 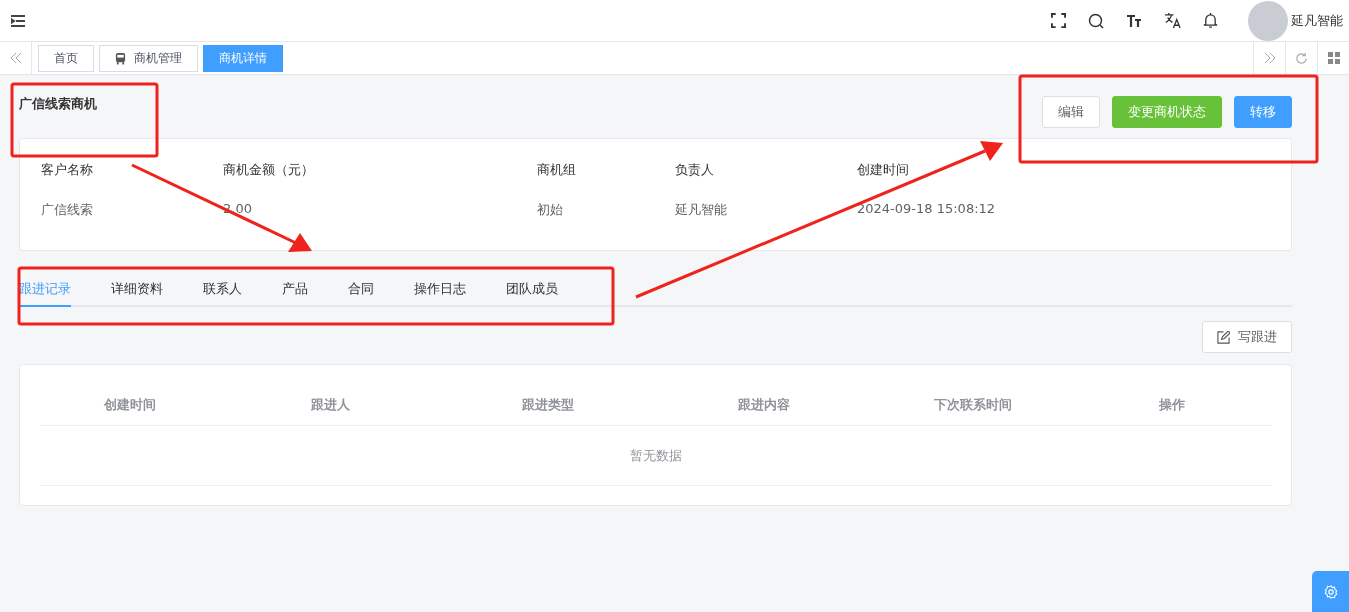 I want to click on page-tag: 首页, so click(x=66, y=58).